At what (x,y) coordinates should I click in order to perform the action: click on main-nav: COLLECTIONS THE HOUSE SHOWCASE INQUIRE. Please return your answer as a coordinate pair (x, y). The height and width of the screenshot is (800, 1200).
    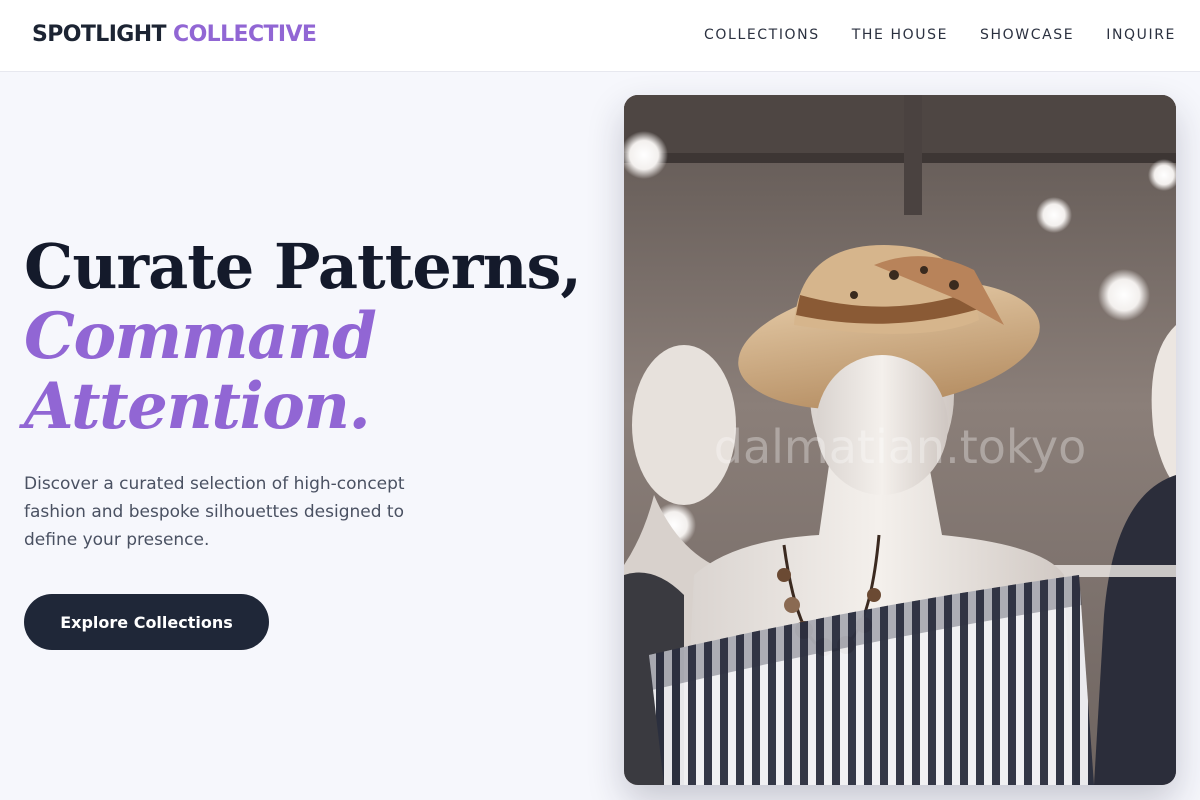
    Looking at the image, I should click on (940, 35).